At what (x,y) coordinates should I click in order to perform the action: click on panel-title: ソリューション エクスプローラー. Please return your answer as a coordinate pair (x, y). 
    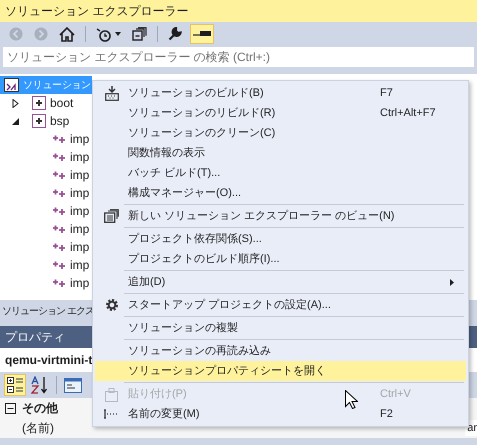
    Looking at the image, I should click on (238, 11).